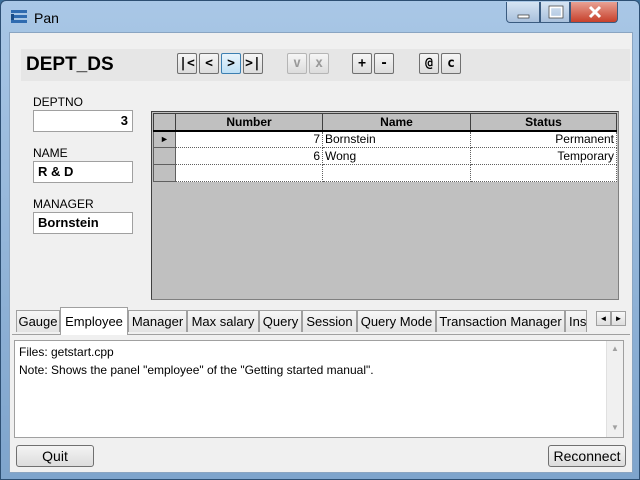 This screenshot has height=480, width=640. Describe the element at coordinates (396, 321) in the screenshot. I see `tab-query-mode: Query Mode` at that location.